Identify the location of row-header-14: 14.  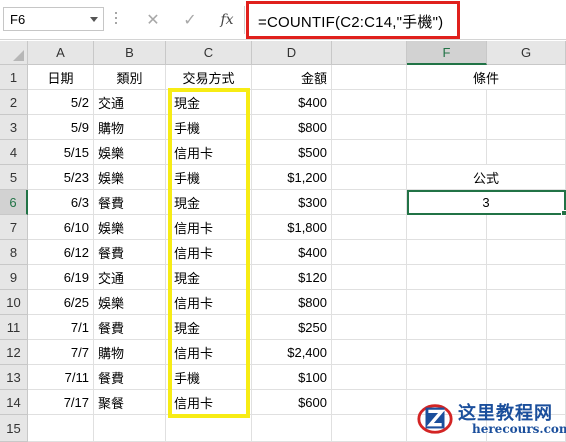
(14, 402).